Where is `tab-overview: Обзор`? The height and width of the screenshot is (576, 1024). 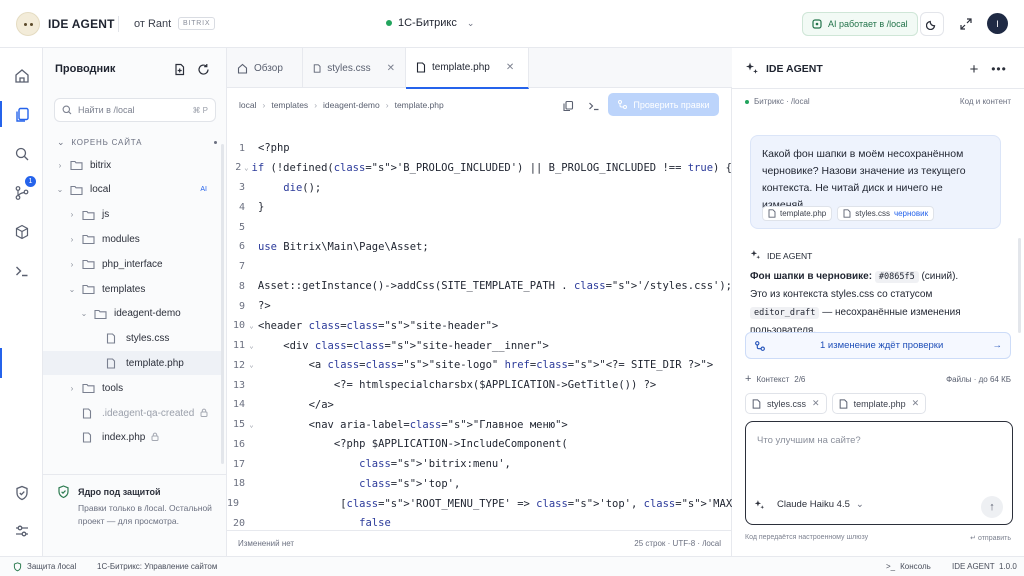 tab-overview: Обзор is located at coordinates (265, 68).